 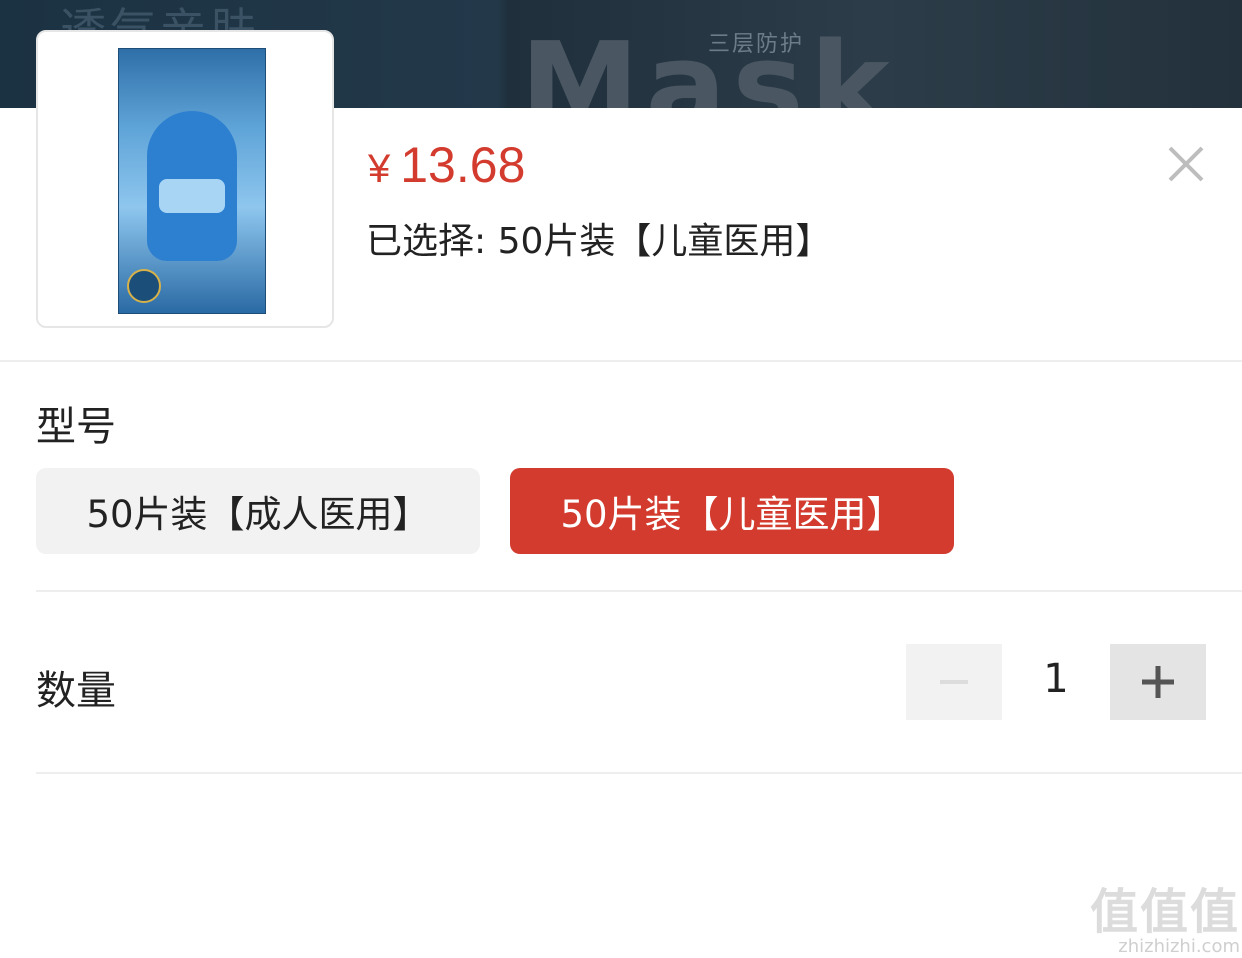 I want to click on selected-variant-text: 已选择: 50片装【儿童医用】, so click(x=599, y=241).